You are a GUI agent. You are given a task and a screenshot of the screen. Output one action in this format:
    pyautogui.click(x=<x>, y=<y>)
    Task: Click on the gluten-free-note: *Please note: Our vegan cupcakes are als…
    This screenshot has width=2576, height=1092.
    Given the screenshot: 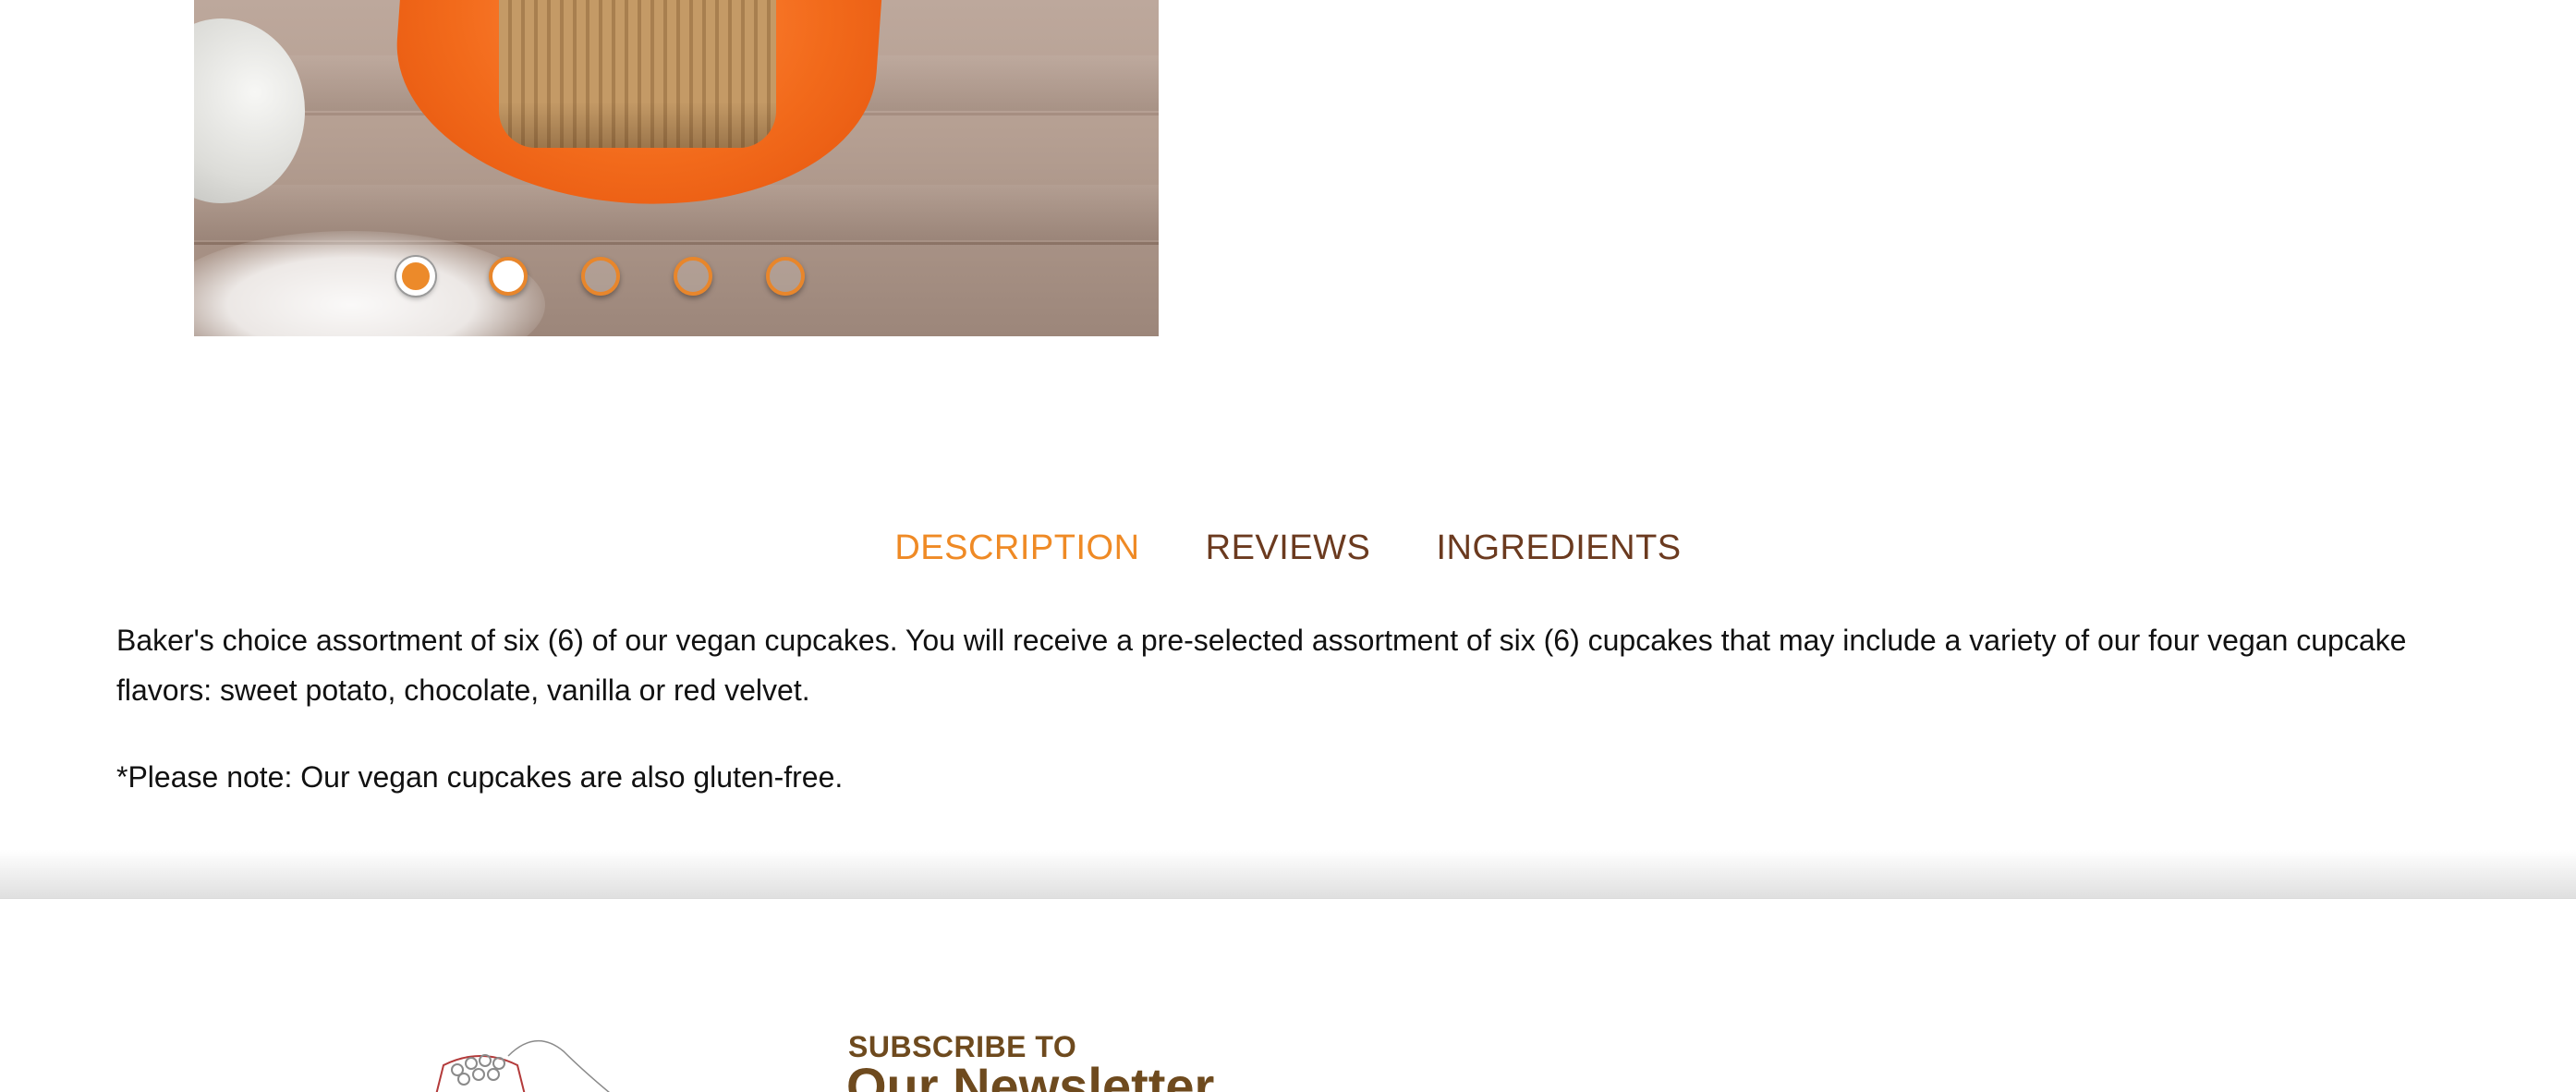 What is the action you would take?
    pyautogui.click(x=480, y=777)
    